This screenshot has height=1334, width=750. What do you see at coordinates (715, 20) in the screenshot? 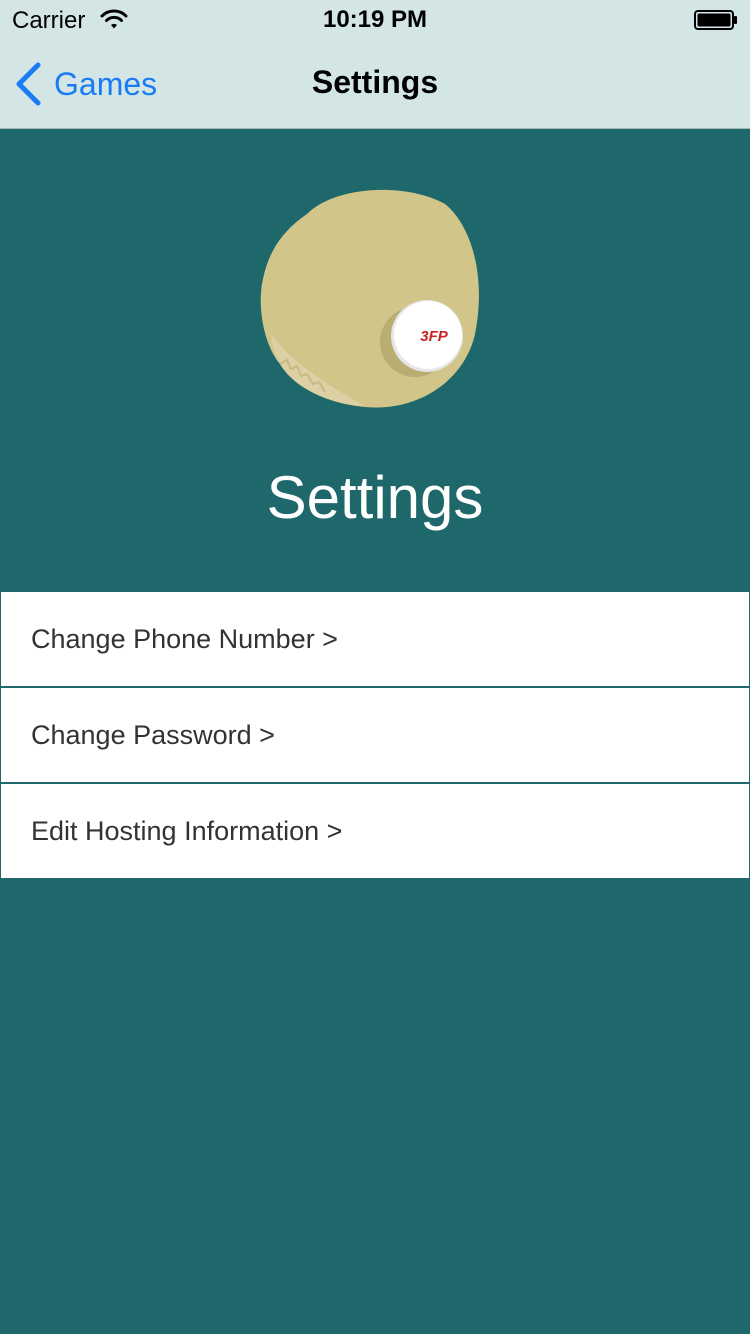
I see `battery-icon` at bounding box center [715, 20].